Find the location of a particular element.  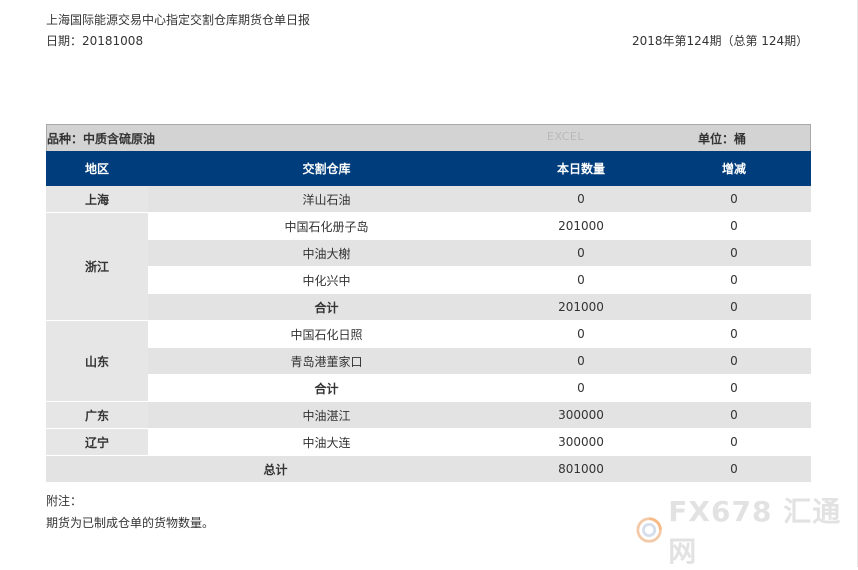

subtotal-row: 合计 0 0 is located at coordinates (428, 388).